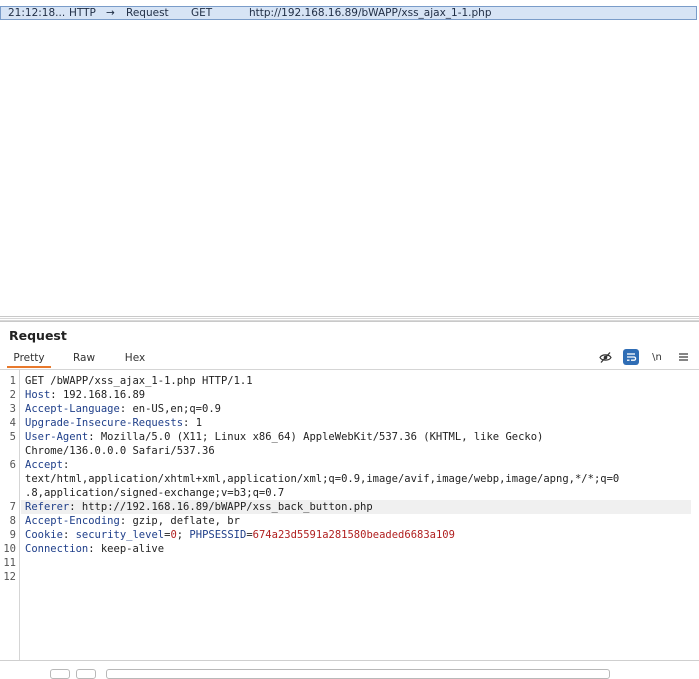  I want to click on line-number-gutter: 1 2 3 4 5 6 7 8 9 10 11 12, so click(10, 515).